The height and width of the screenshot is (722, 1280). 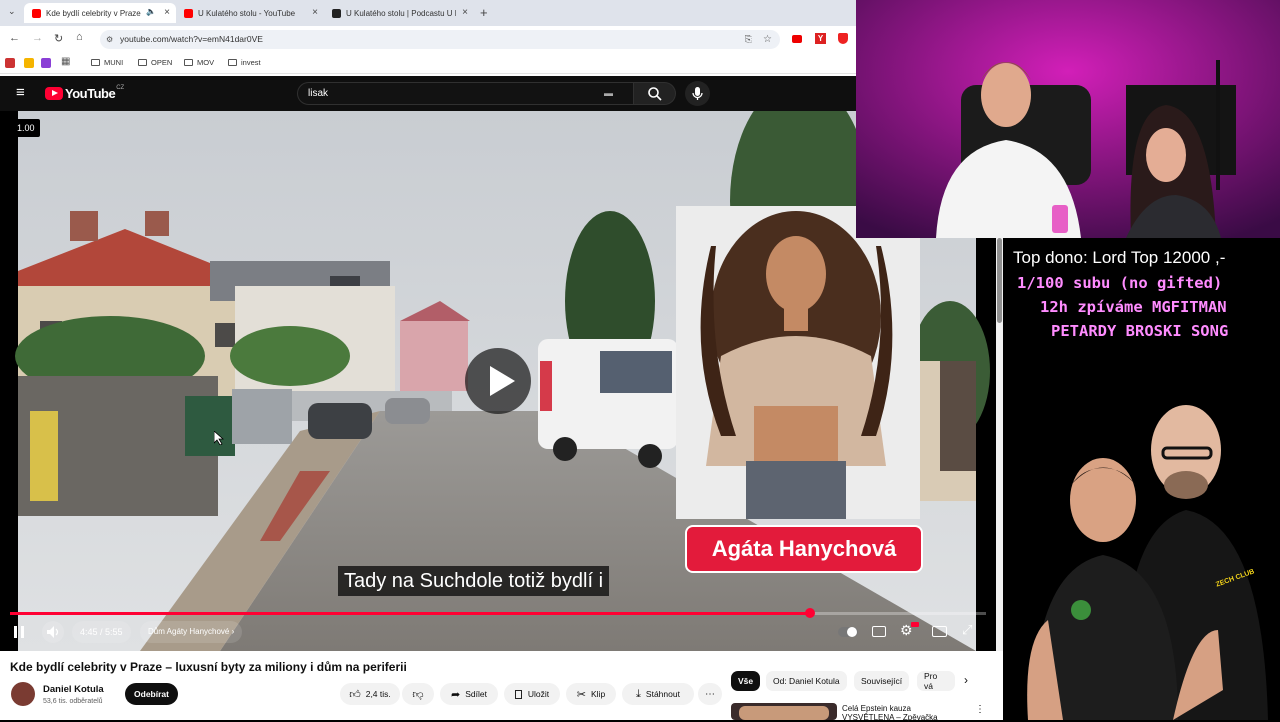 I want to click on bookmark-folder-open: OPEN, so click(x=155, y=62).